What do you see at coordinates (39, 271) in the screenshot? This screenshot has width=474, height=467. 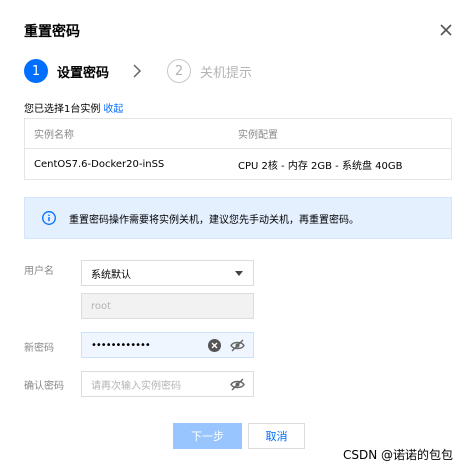 I see `username-label: 用户名` at bounding box center [39, 271].